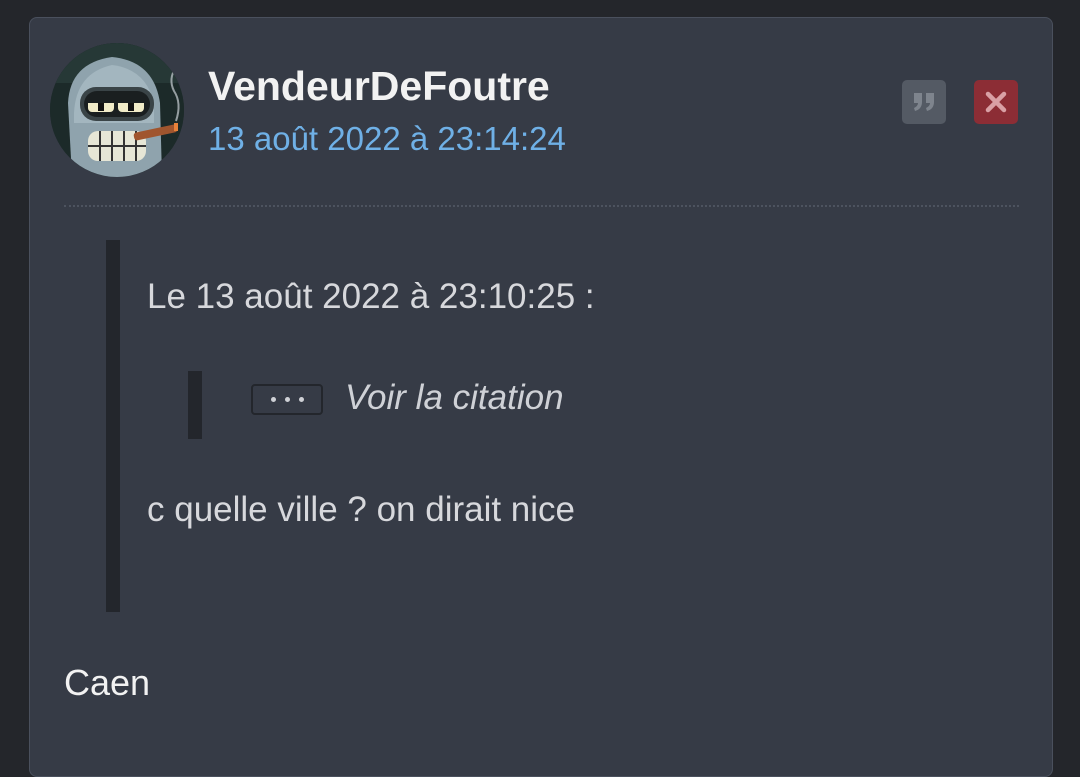 Image resolution: width=1080 pixels, height=777 pixels. I want to click on quote-icon, so click(924, 102).